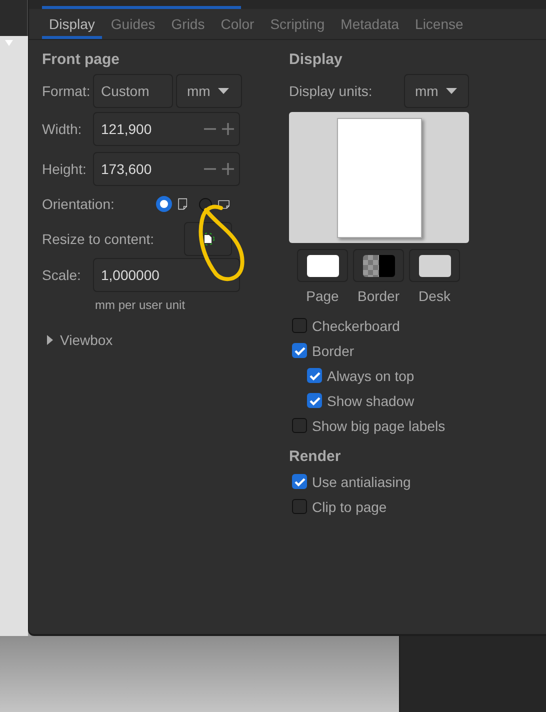 Image resolution: width=546 pixels, height=712 pixels. I want to click on orientation-label: Orientation:, so click(79, 204).